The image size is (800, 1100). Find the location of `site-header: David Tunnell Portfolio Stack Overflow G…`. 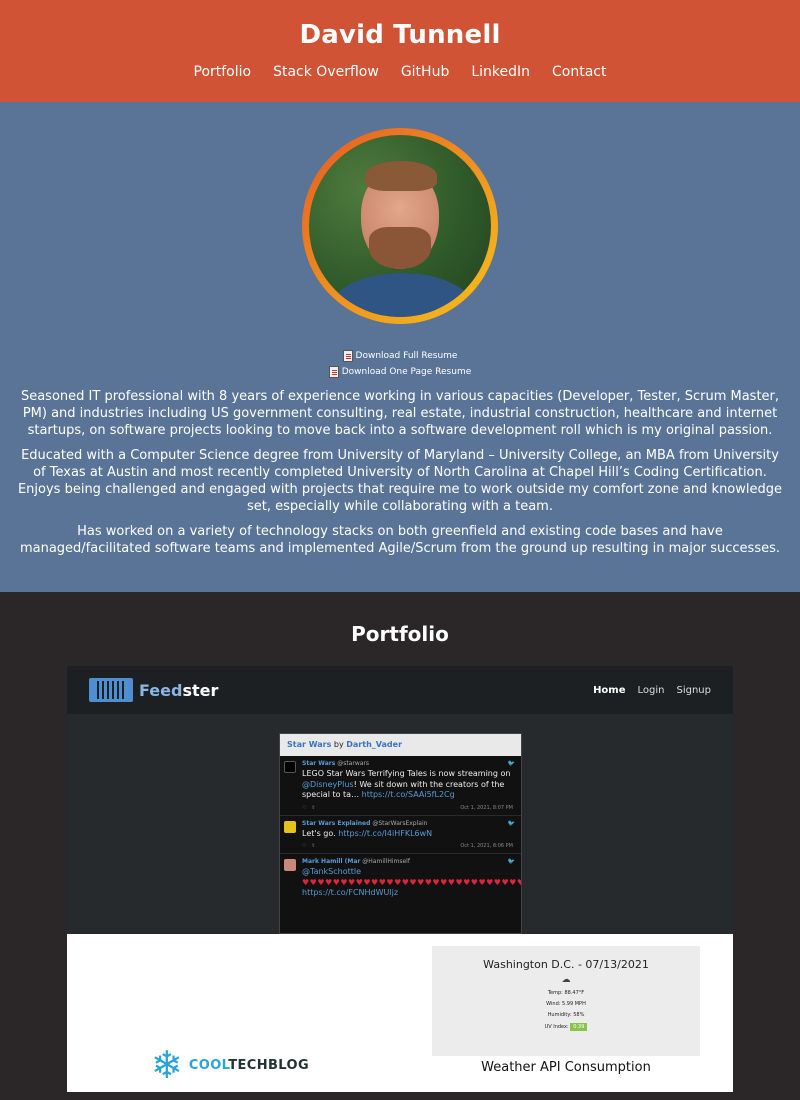

site-header: David Tunnell Portfolio Stack Overflow G… is located at coordinates (400, 51).